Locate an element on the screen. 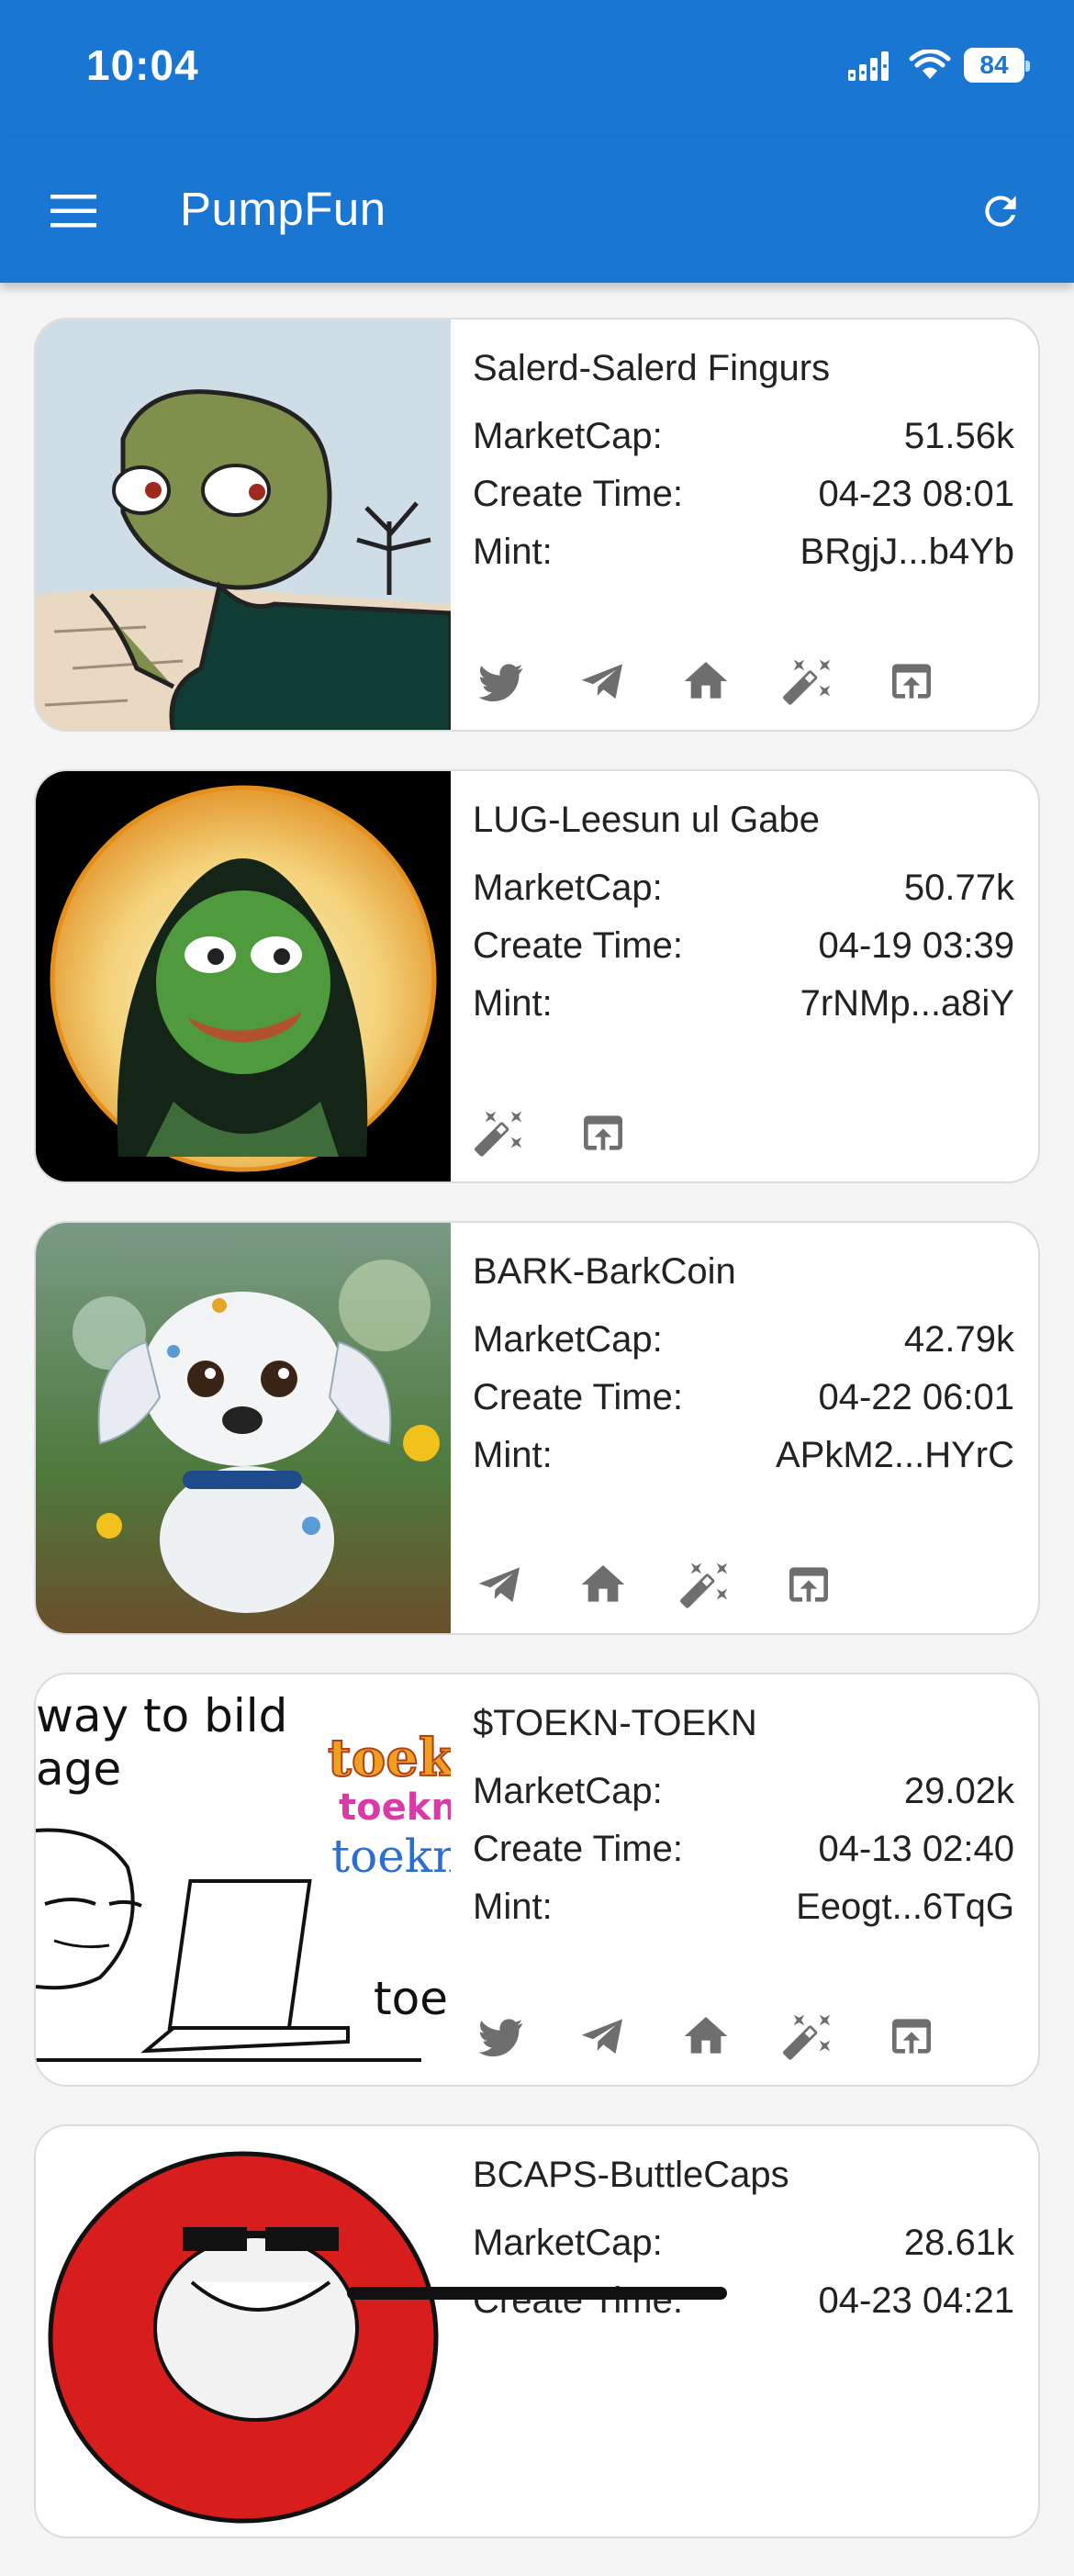 This screenshot has width=1074, height=2576. token-name: BCAPS-ButtleCaps is located at coordinates (631, 2175).